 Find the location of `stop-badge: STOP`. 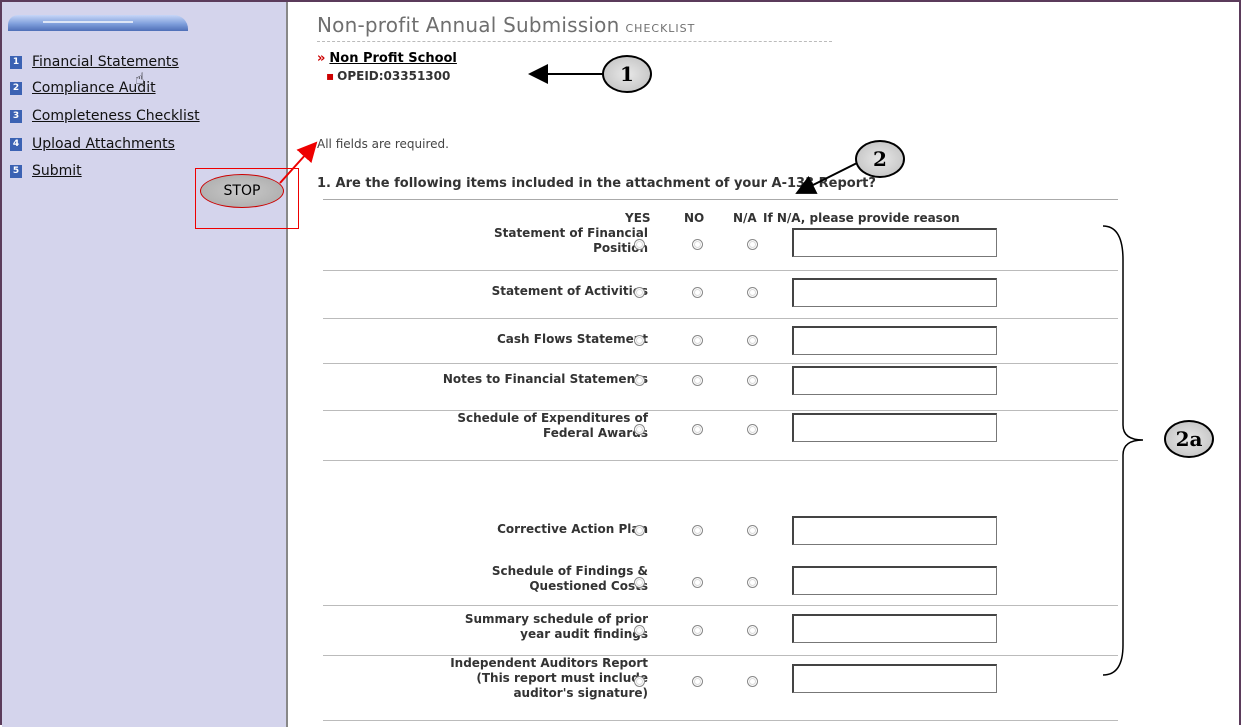

stop-badge: STOP is located at coordinates (242, 191).